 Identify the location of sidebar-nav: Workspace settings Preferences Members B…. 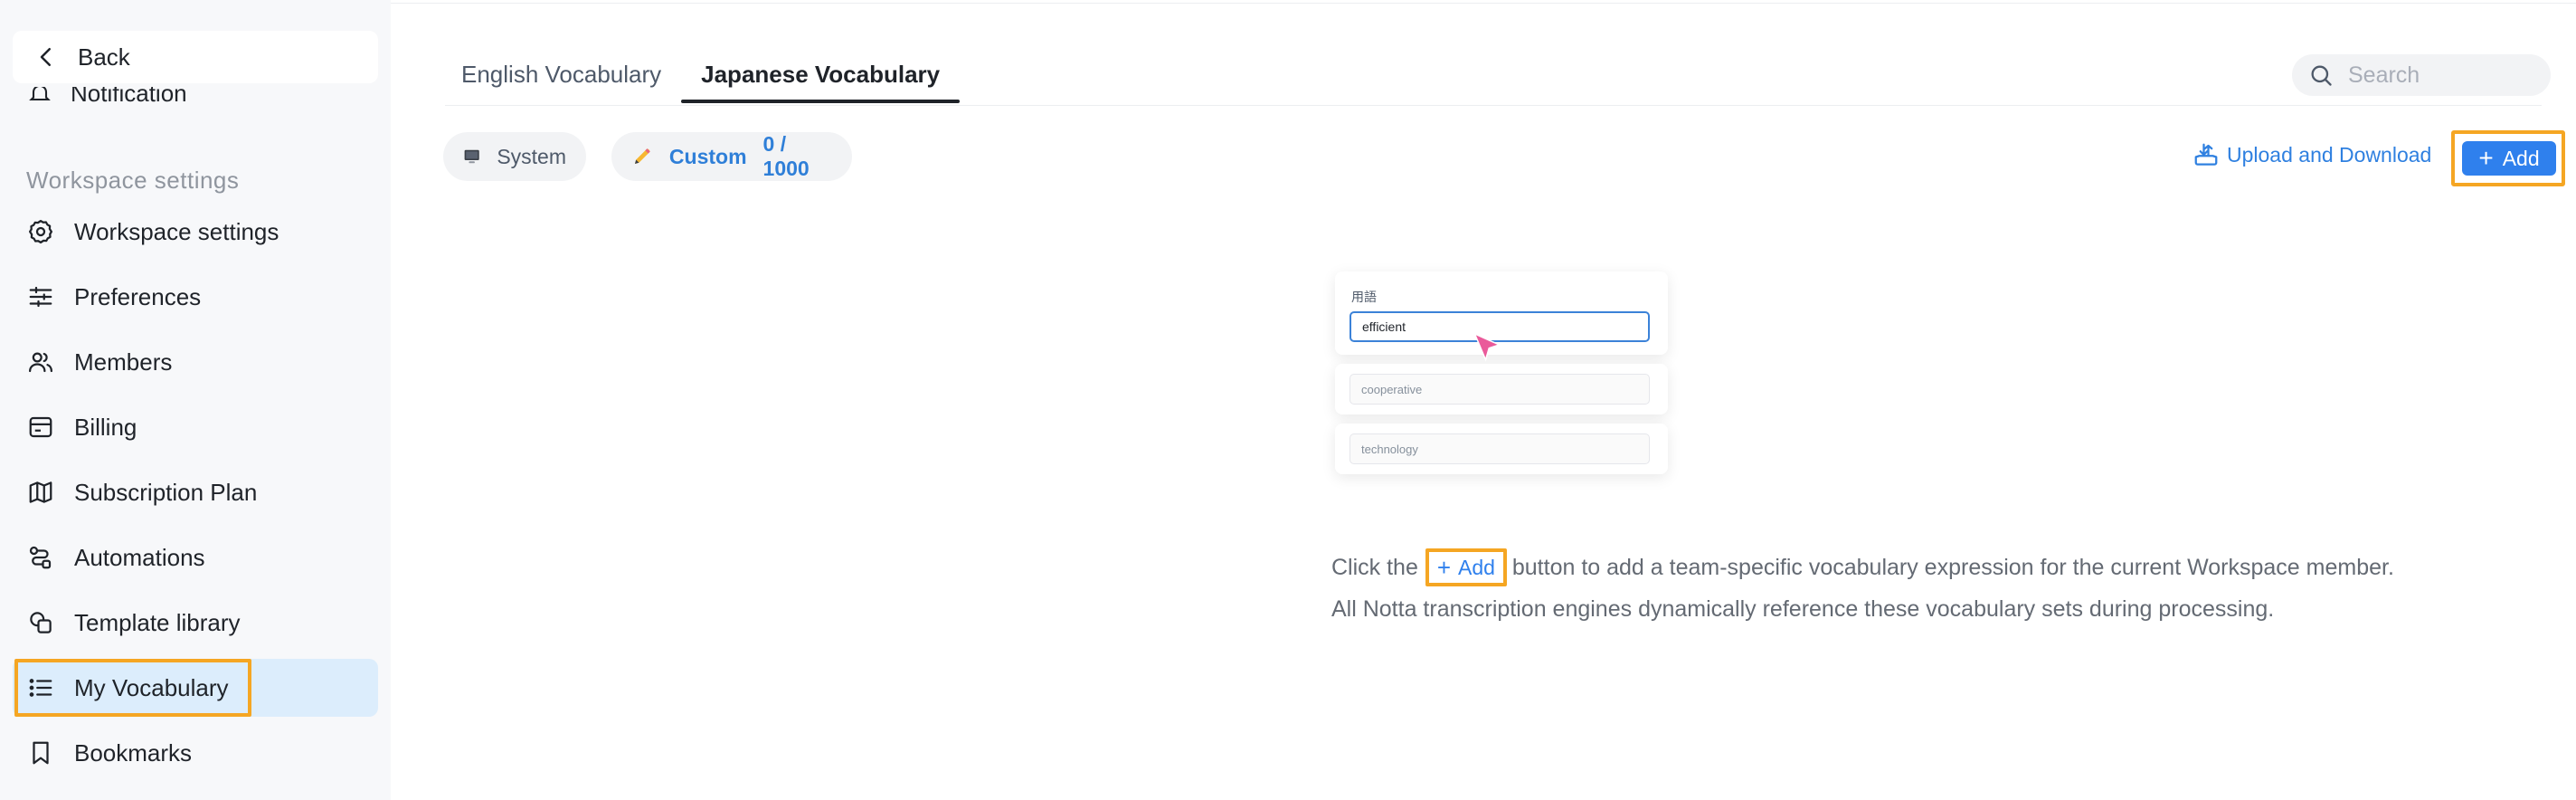
(196, 496).